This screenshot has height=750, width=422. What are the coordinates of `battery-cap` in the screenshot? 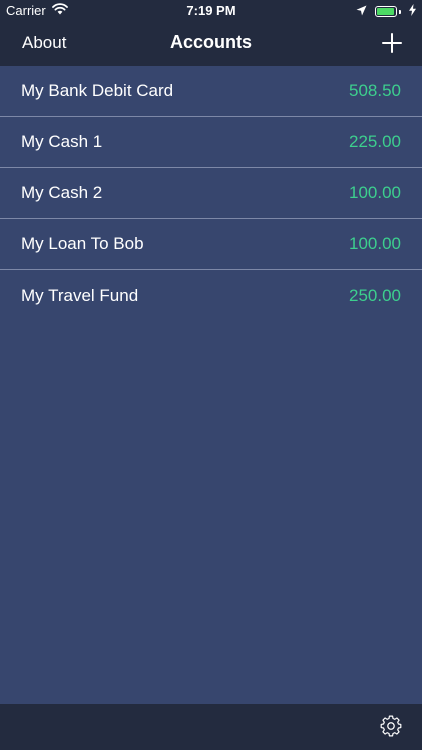 It's located at (400, 11).